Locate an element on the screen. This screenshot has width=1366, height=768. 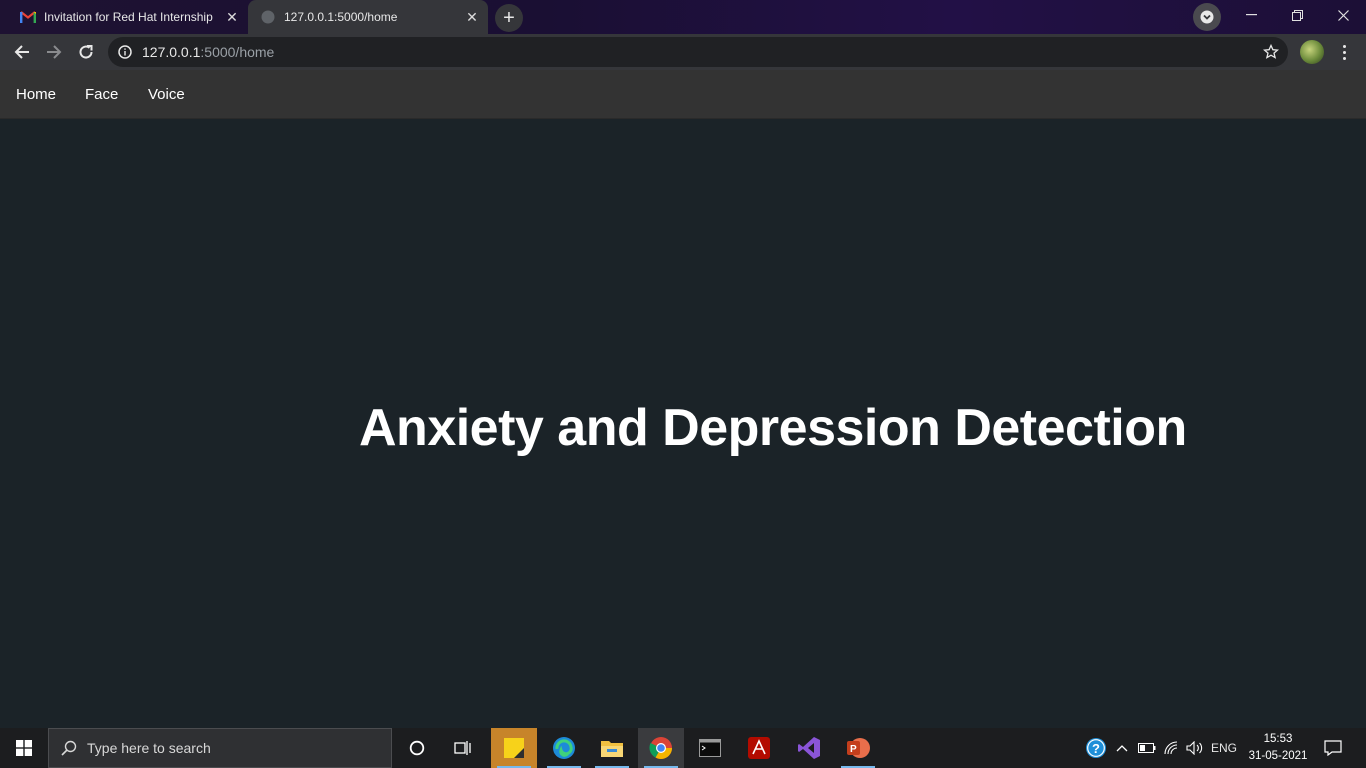
address-bar: 127.0.0.1:5000/home is located at coordinates (698, 52).